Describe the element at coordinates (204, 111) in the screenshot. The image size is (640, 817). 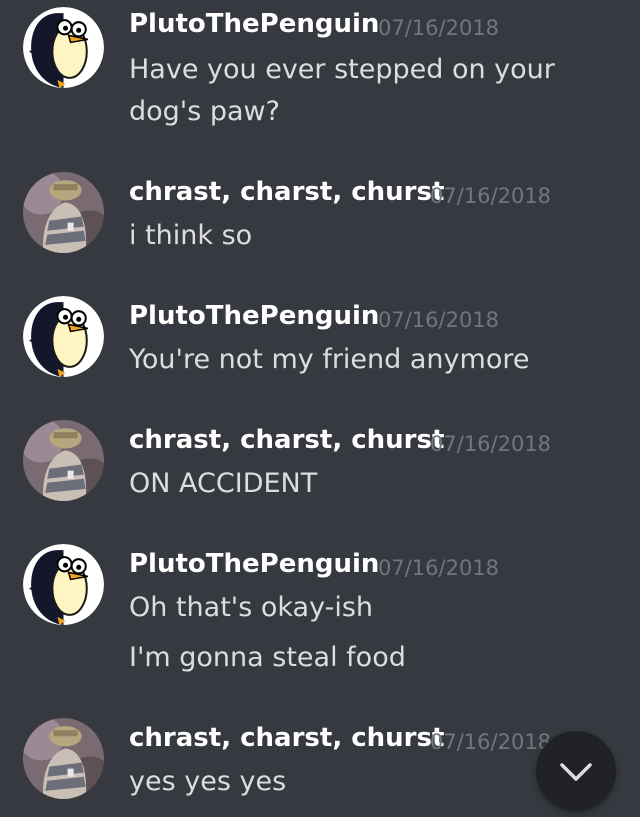
I see `message-text: dog's paw?` at that location.